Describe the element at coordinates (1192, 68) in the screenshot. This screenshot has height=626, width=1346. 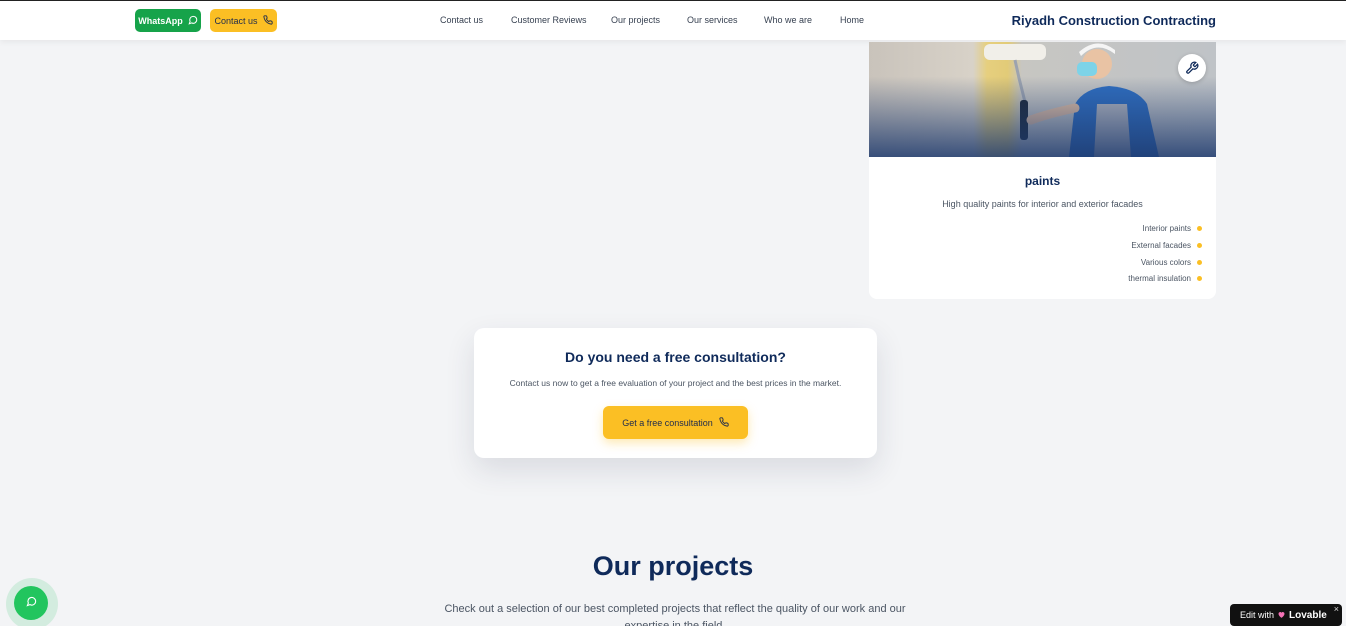
I see `wrench-icon` at that location.